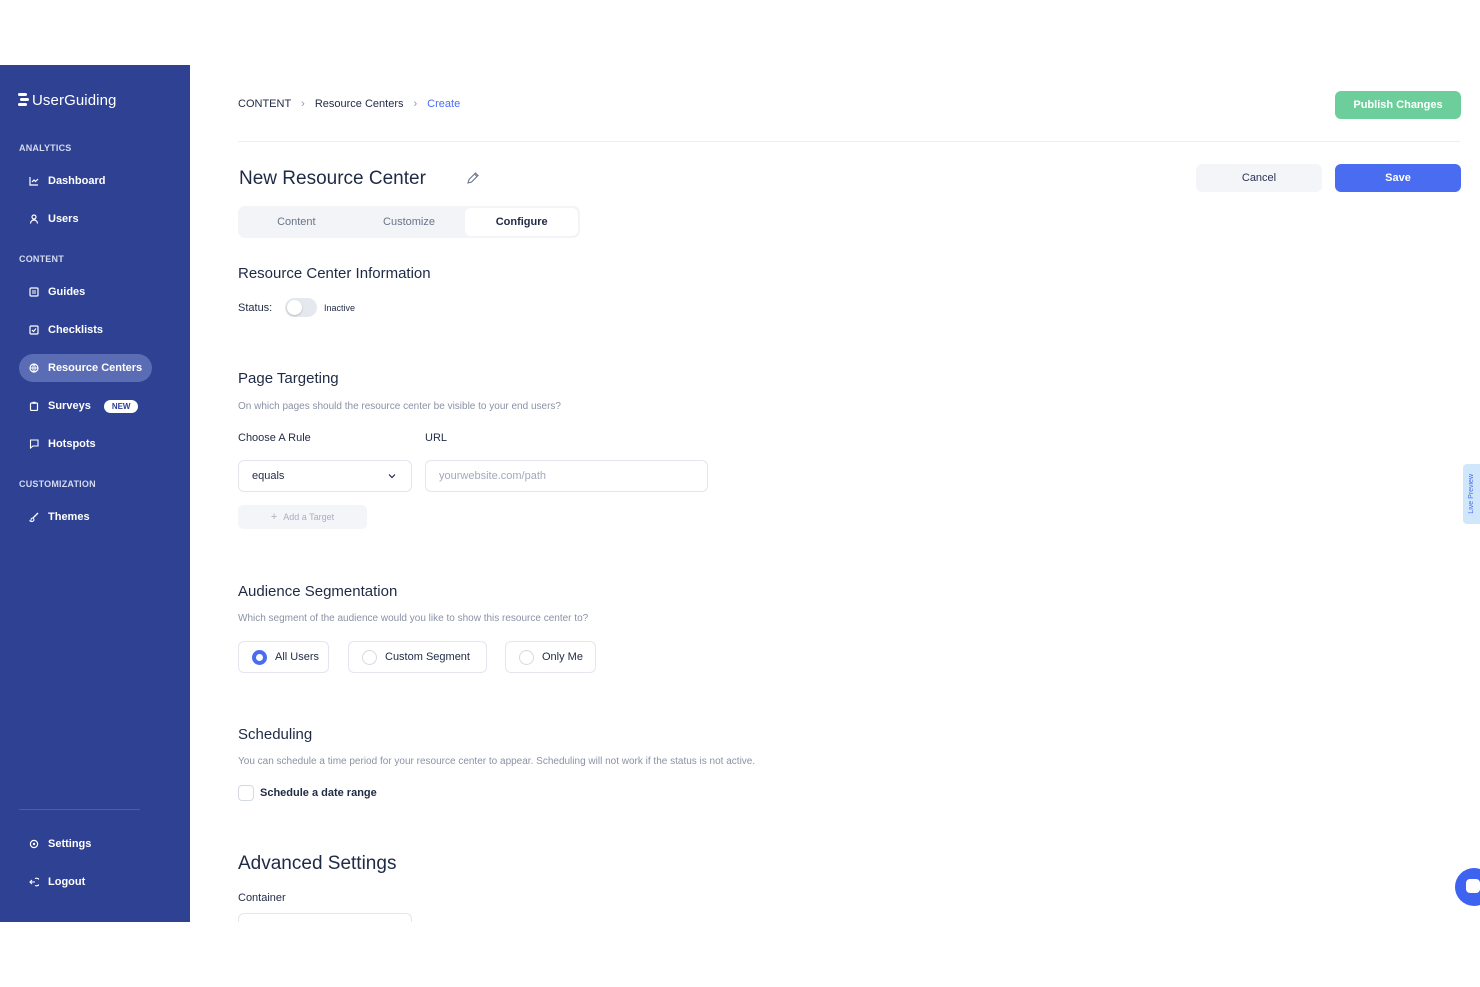 The width and height of the screenshot is (1480, 987). I want to click on container-label: Container, so click(262, 898).